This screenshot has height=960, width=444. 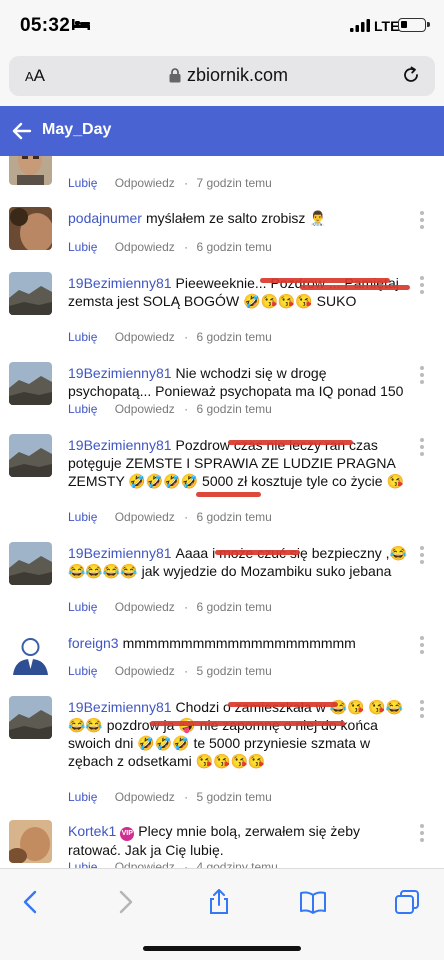 I want to click on bookmarks-icon, so click(x=313, y=902).